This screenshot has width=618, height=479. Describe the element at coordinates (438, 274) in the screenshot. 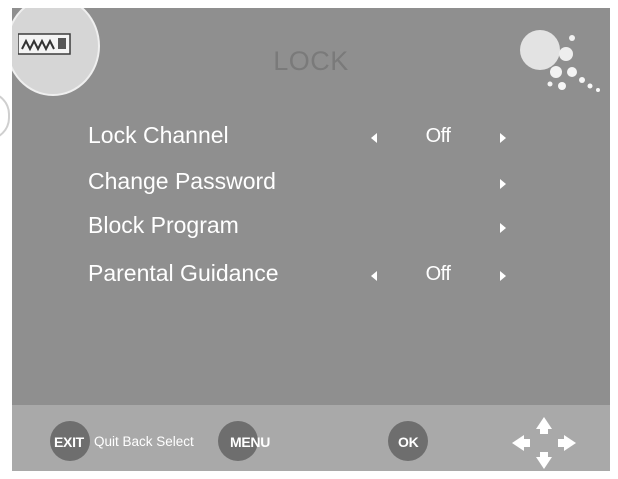

I see `parental-guidance-value: Off` at that location.